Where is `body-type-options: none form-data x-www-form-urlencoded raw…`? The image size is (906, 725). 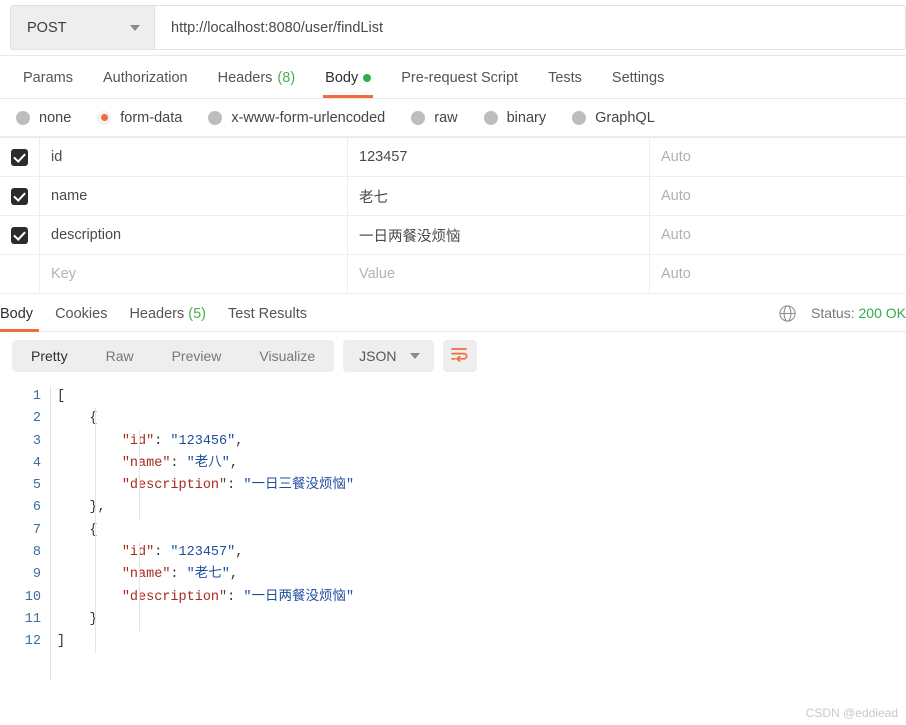
body-type-options: none form-data x-www-form-urlencoded raw… is located at coordinates (453, 118).